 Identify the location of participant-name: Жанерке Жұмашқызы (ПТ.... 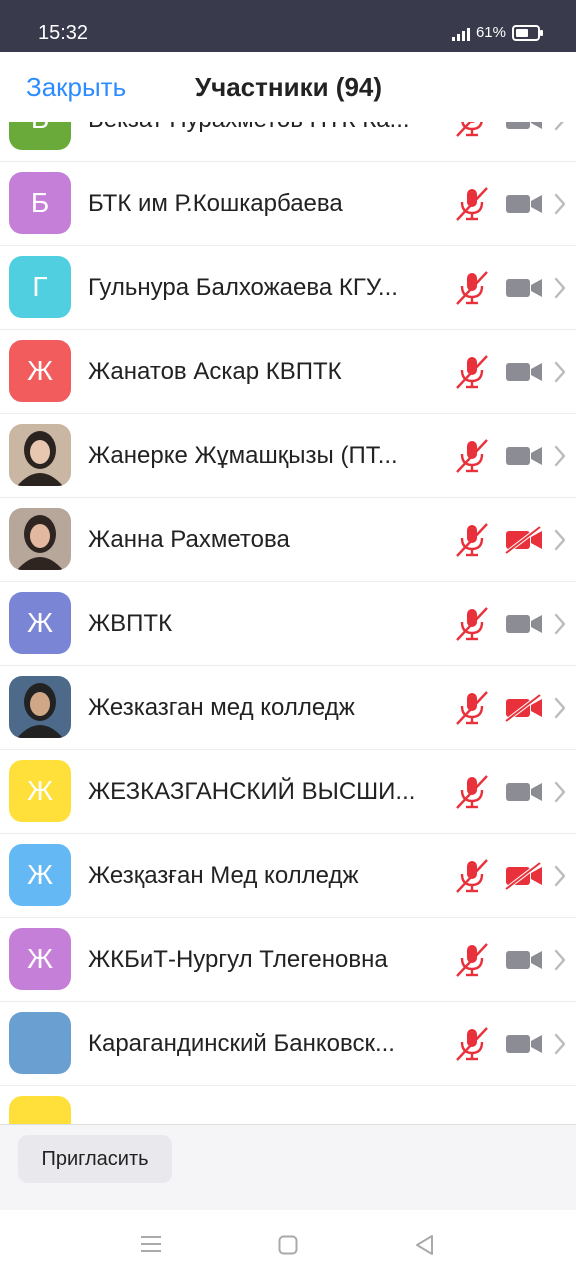
(243, 455).